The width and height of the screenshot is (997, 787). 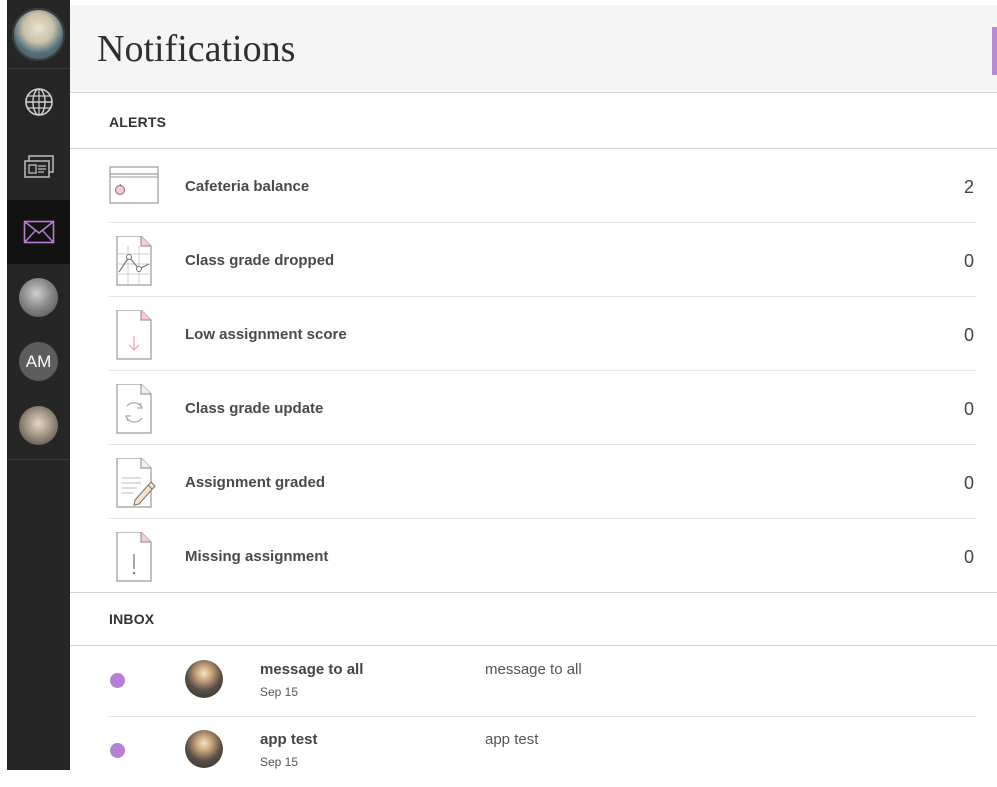 I want to click on inbox-message-row: app test Sep 15 app test, so click(x=542, y=752).